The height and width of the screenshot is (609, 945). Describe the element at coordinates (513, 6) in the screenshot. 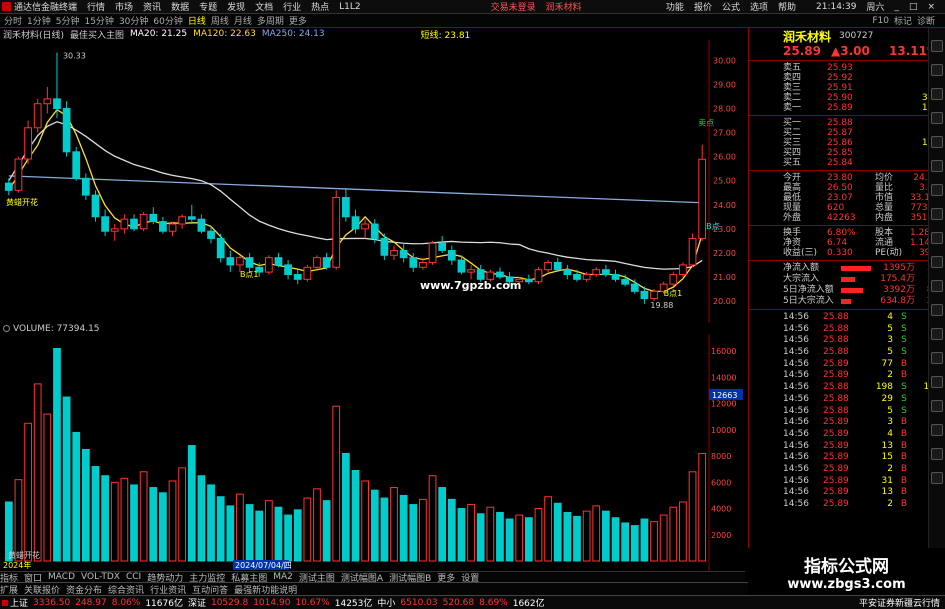

I see `login-status: 交易未登录` at that location.